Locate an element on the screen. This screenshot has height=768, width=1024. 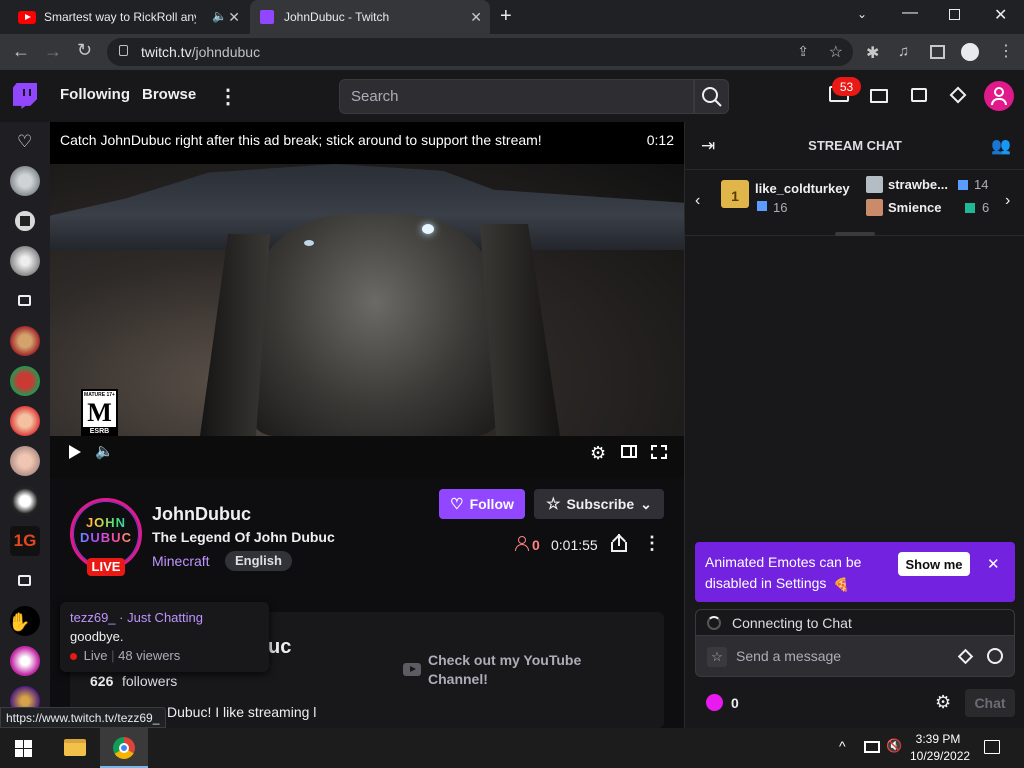
chevron-down-icon: ⌄ is located at coordinates (646, 503).